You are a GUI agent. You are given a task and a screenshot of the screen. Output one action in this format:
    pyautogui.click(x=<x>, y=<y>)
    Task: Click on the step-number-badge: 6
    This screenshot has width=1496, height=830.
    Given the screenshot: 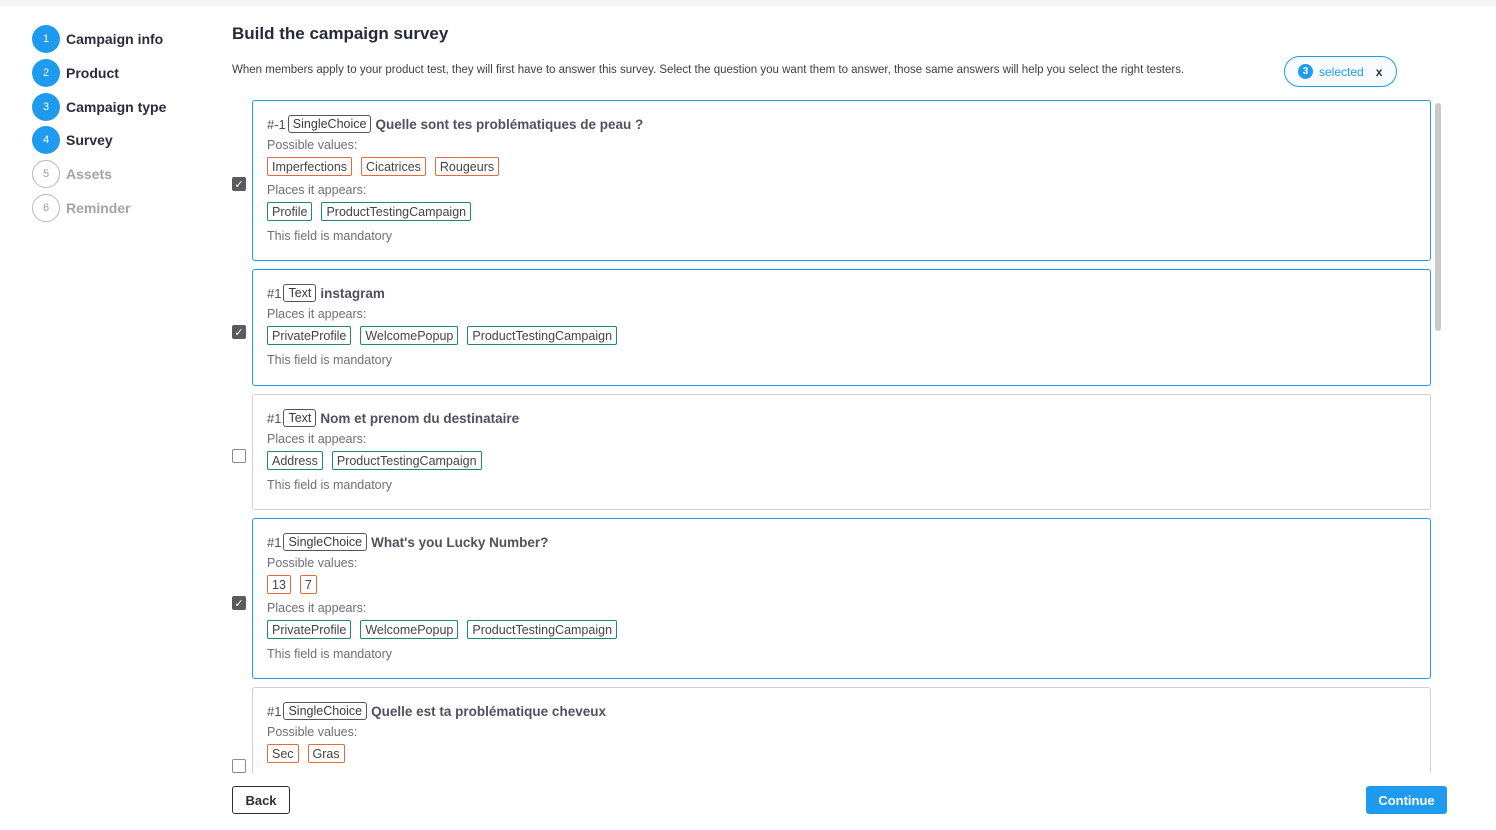 What is the action you would take?
    pyautogui.click(x=46, y=207)
    